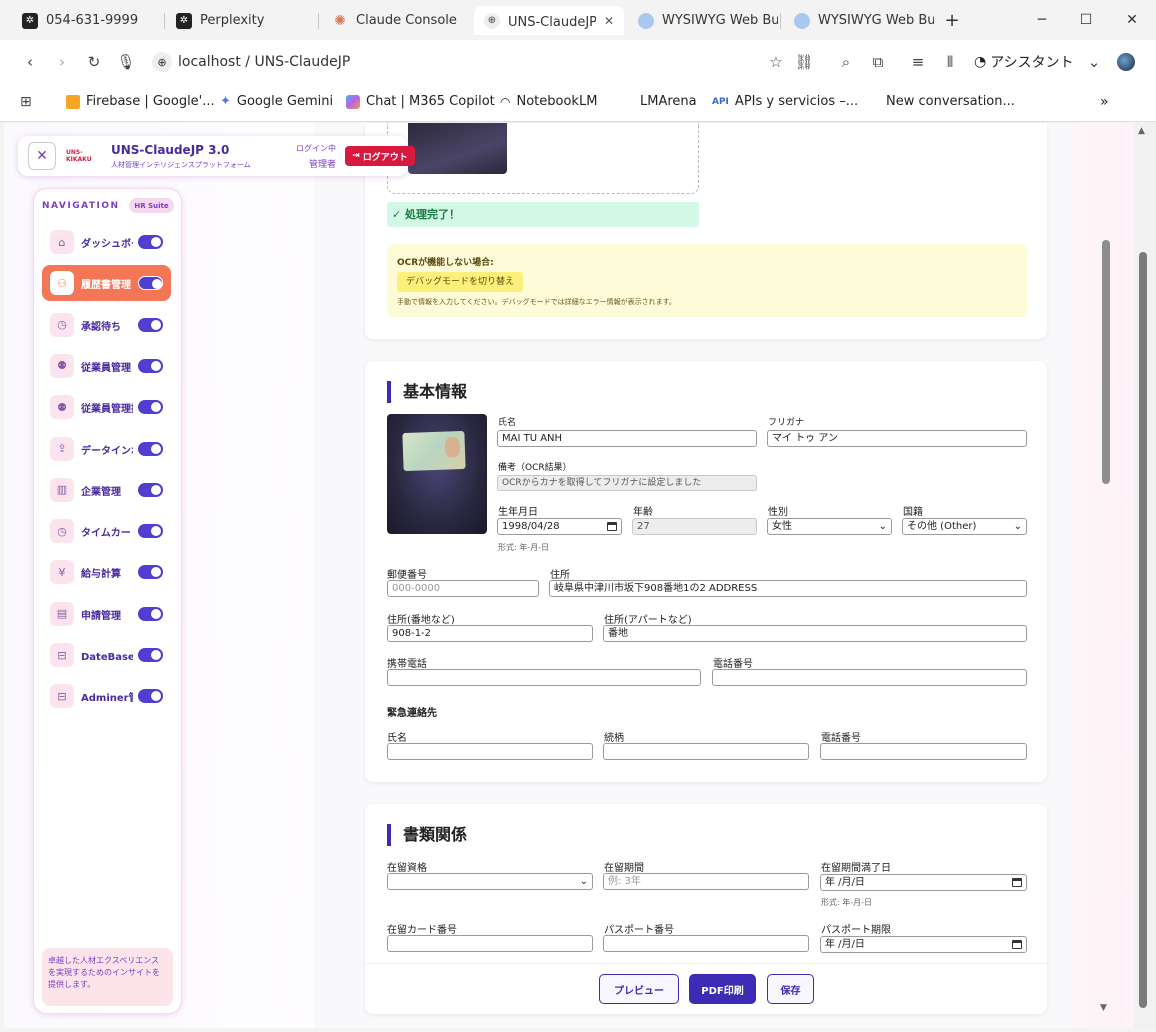 The image size is (1156, 1032). What do you see at coordinates (463, 588) in the screenshot?
I see `postal-input: 000-0000` at bounding box center [463, 588].